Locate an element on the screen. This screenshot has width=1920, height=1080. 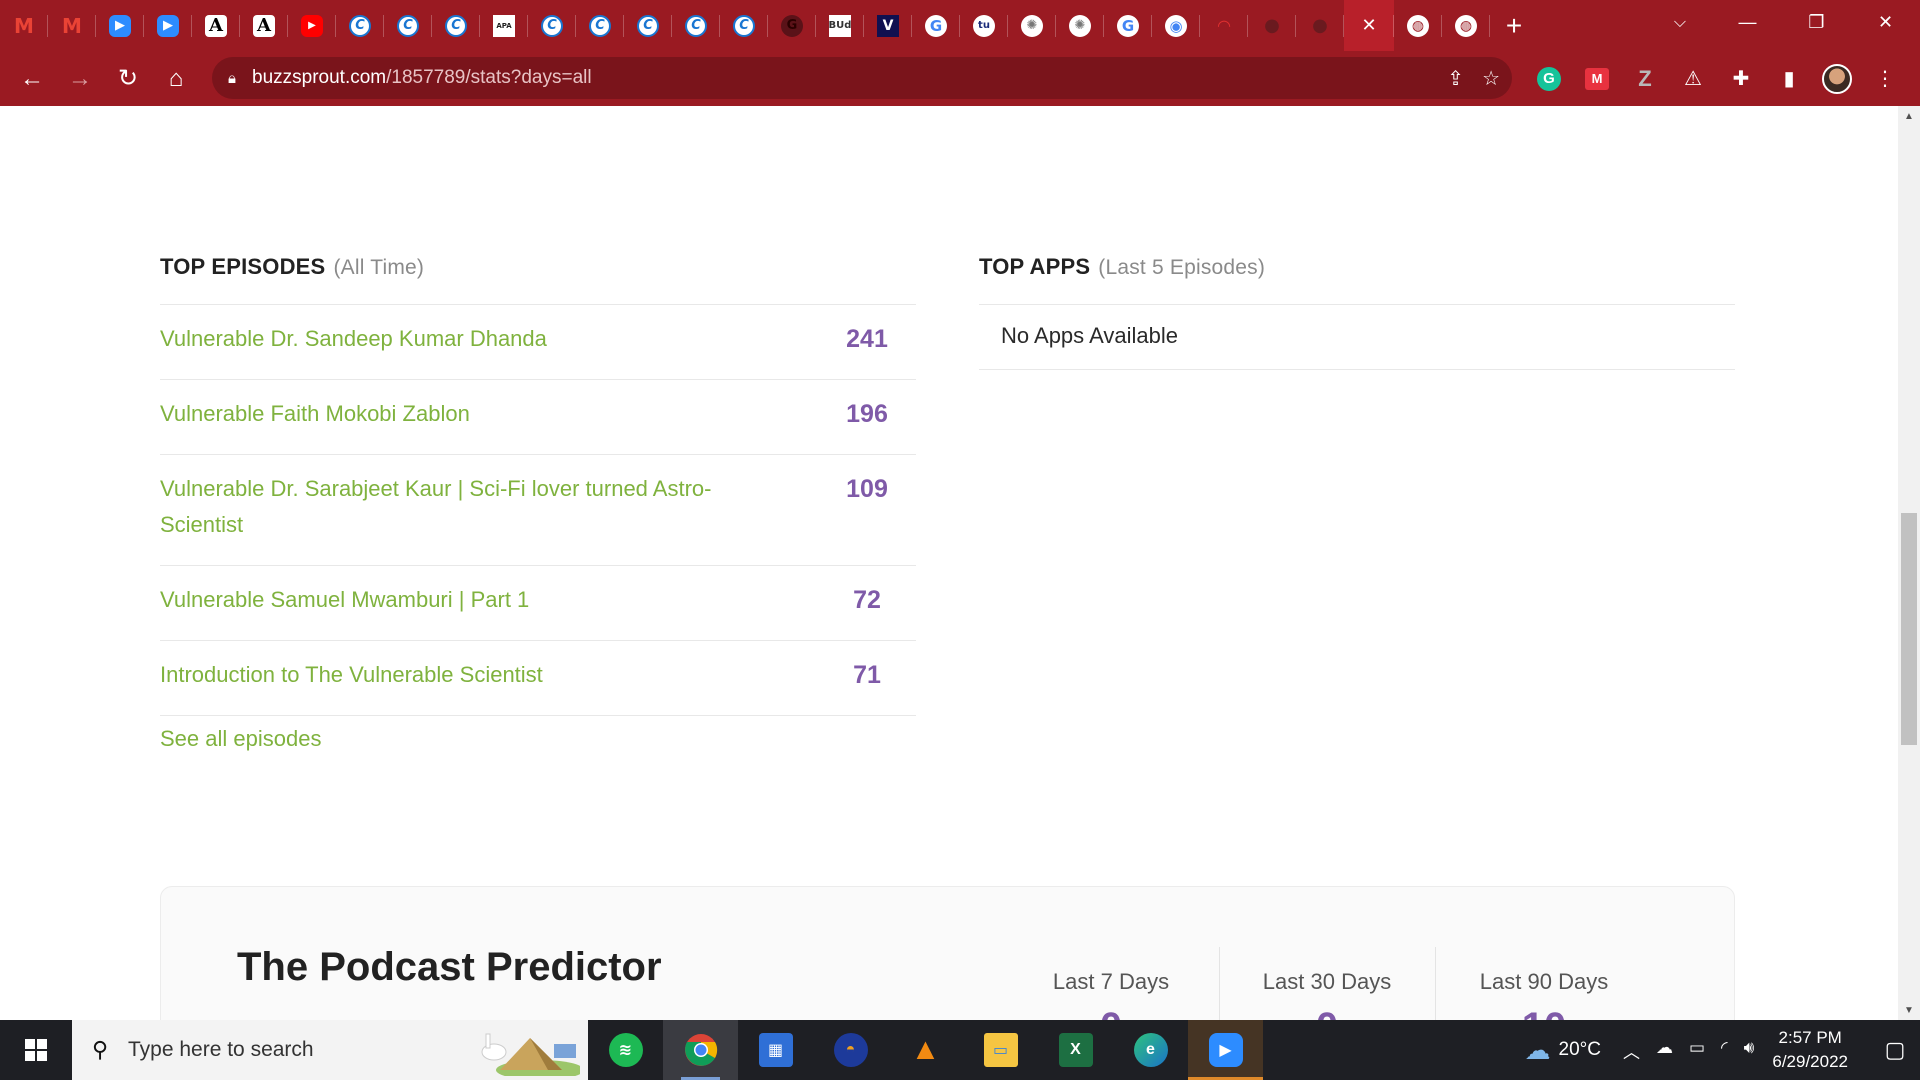
browser-tab: BUd is located at coordinates (840, 25).